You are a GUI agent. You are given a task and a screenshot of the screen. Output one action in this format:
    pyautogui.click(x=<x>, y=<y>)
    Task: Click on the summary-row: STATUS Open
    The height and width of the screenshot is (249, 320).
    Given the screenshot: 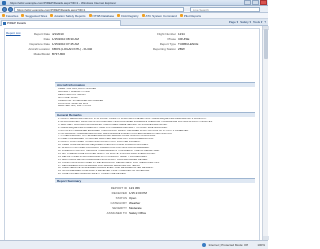 What is the action you would take?
    pyautogui.click(x=116, y=198)
    